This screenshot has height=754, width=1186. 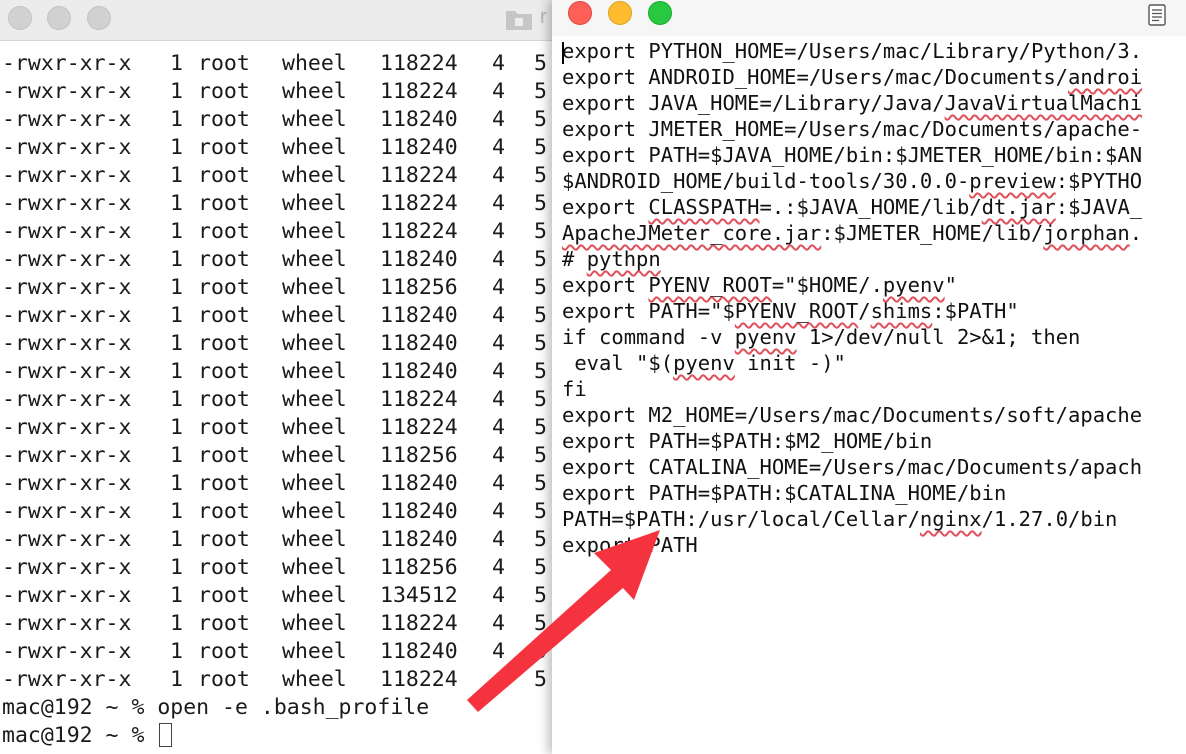 What do you see at coordinates (580, 13) in the screenshot?
I see `editor-close-button` at bounding box center [580, 13].